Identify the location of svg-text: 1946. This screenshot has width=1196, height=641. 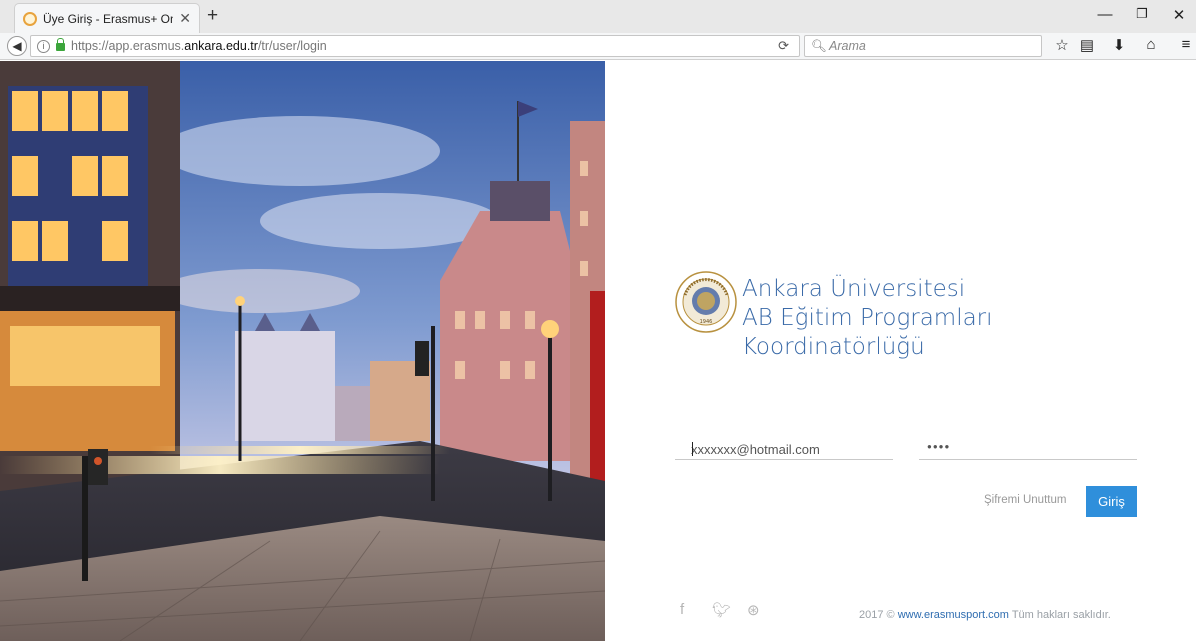
(706, 322).